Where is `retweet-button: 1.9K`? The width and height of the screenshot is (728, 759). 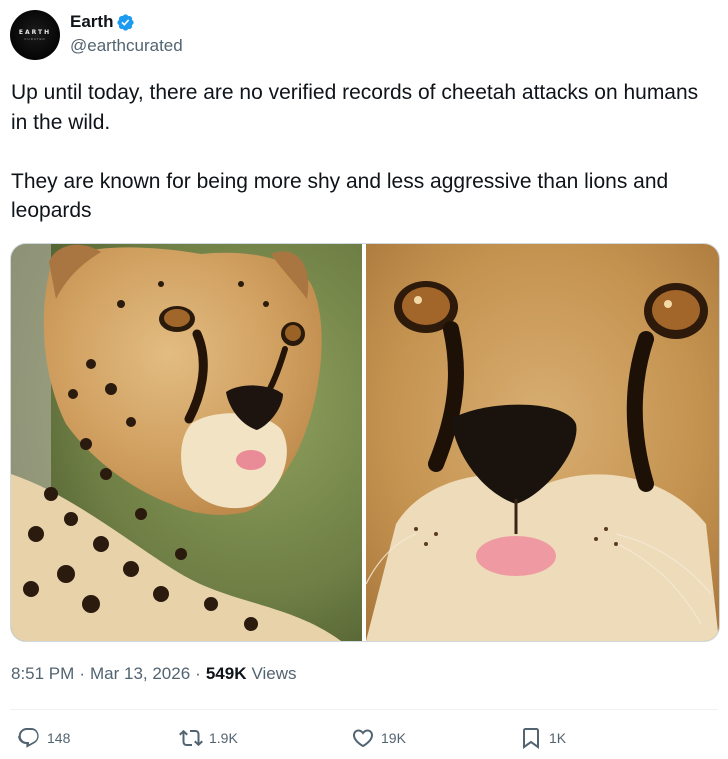
retweet-button: 1.9K is located at coordinates (208, 738).